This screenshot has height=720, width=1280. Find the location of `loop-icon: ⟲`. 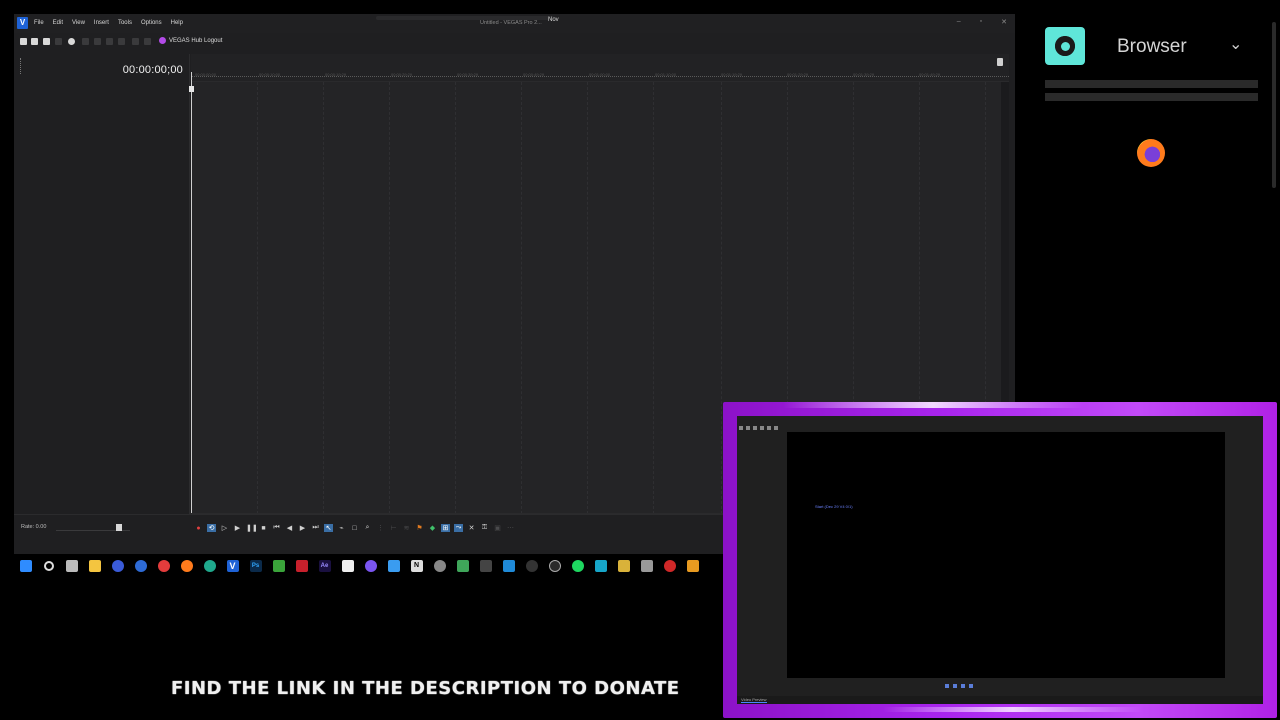

loop-icon: ⟲ is located at coordinates (211, 528).